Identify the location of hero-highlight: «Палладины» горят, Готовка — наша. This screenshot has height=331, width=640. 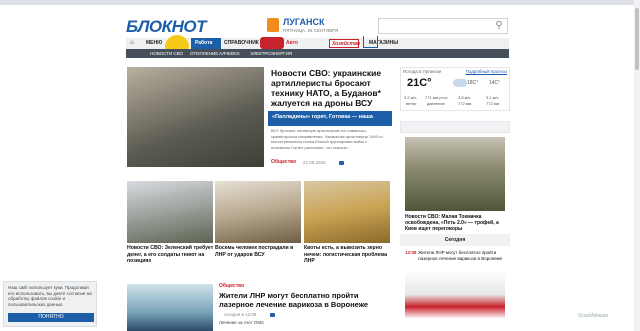
(330, 118).